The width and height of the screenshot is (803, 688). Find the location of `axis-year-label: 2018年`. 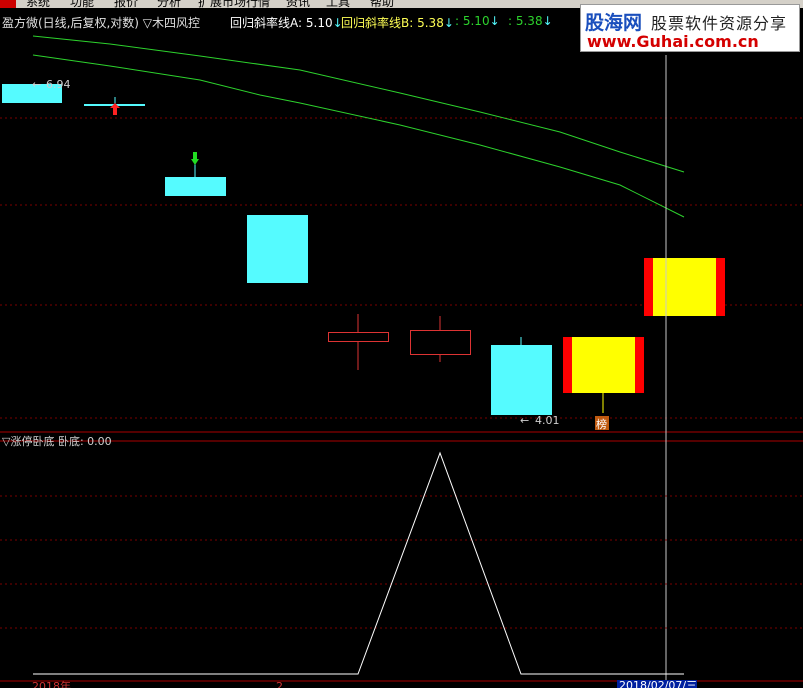

axis-year-label: 2018年 is located at coordinates (51, 683).